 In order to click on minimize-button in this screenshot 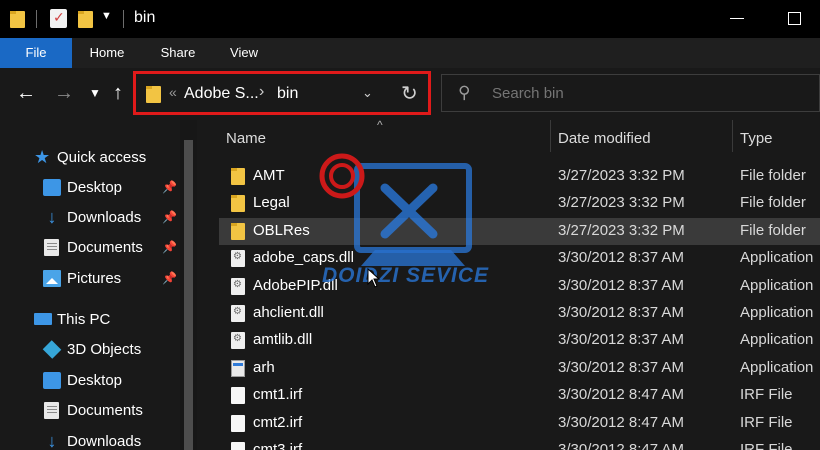, I will do `click(737, 18)`.